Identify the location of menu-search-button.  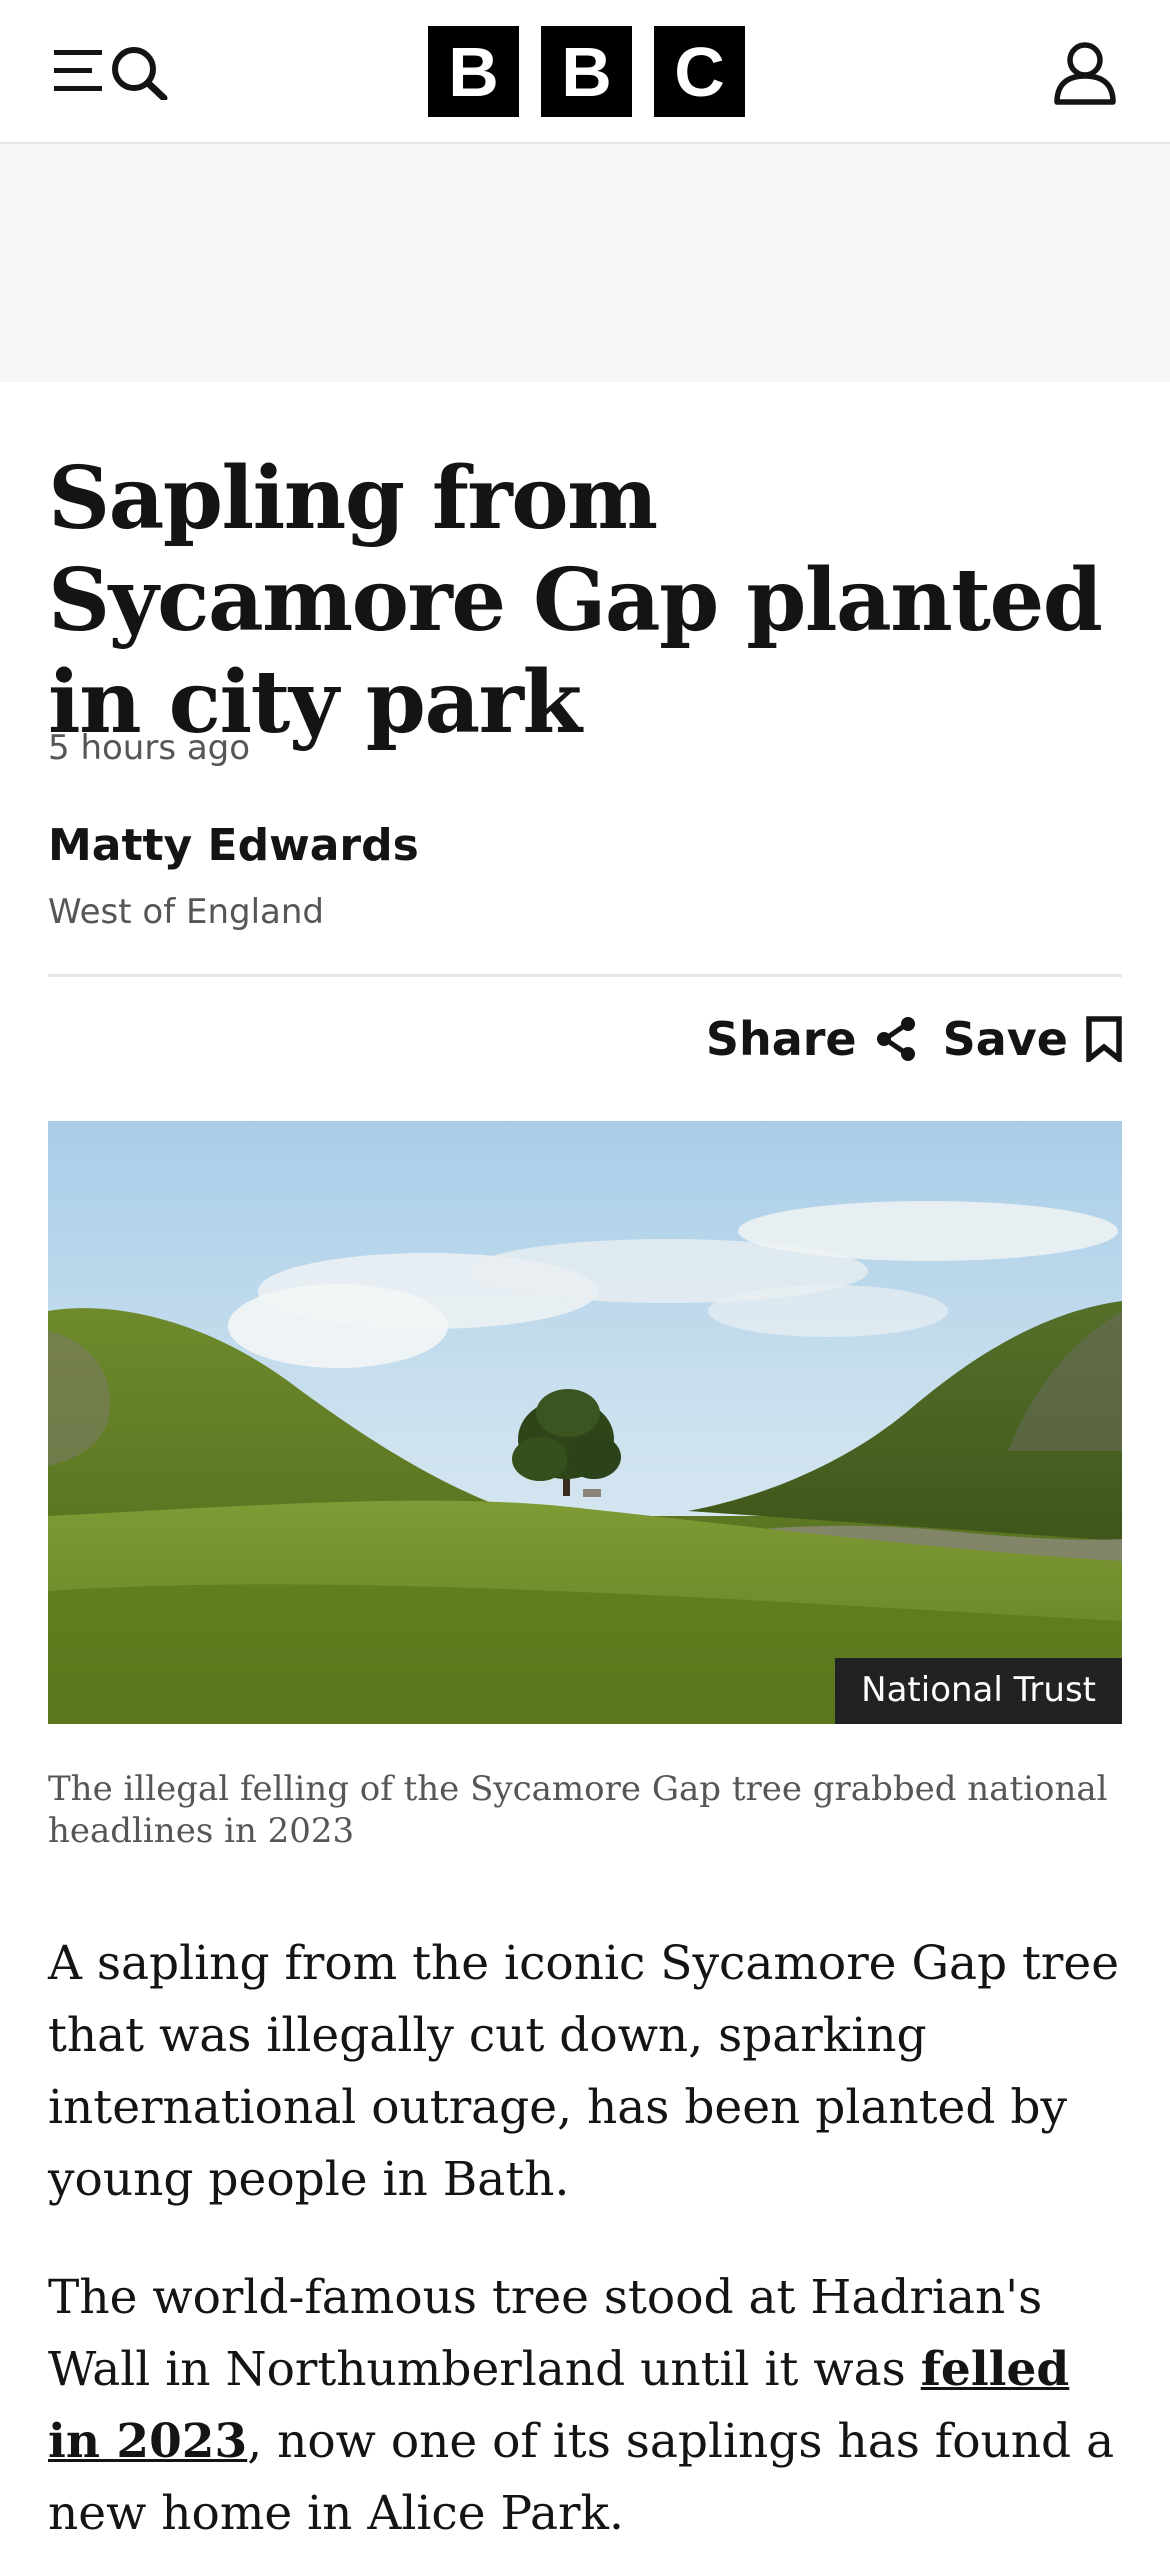
(114, 73).